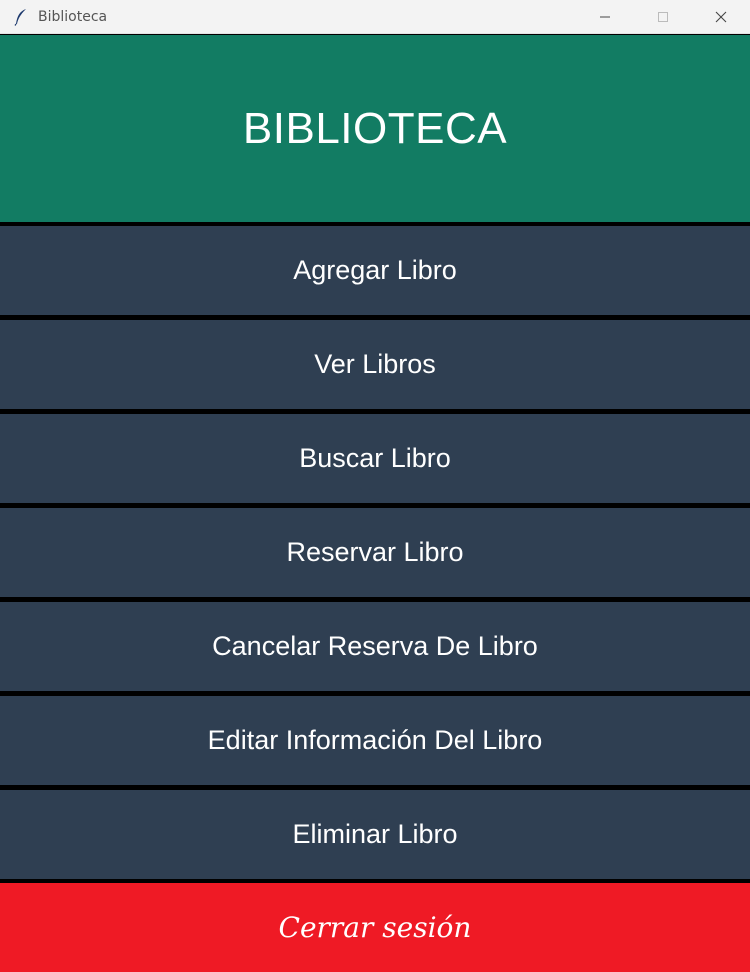 Image resolution: width=750 pixels, height=972 pixels. Describe the element at coordinates (605, 17) in the screenshot. I see `minimize-icon` at that location.